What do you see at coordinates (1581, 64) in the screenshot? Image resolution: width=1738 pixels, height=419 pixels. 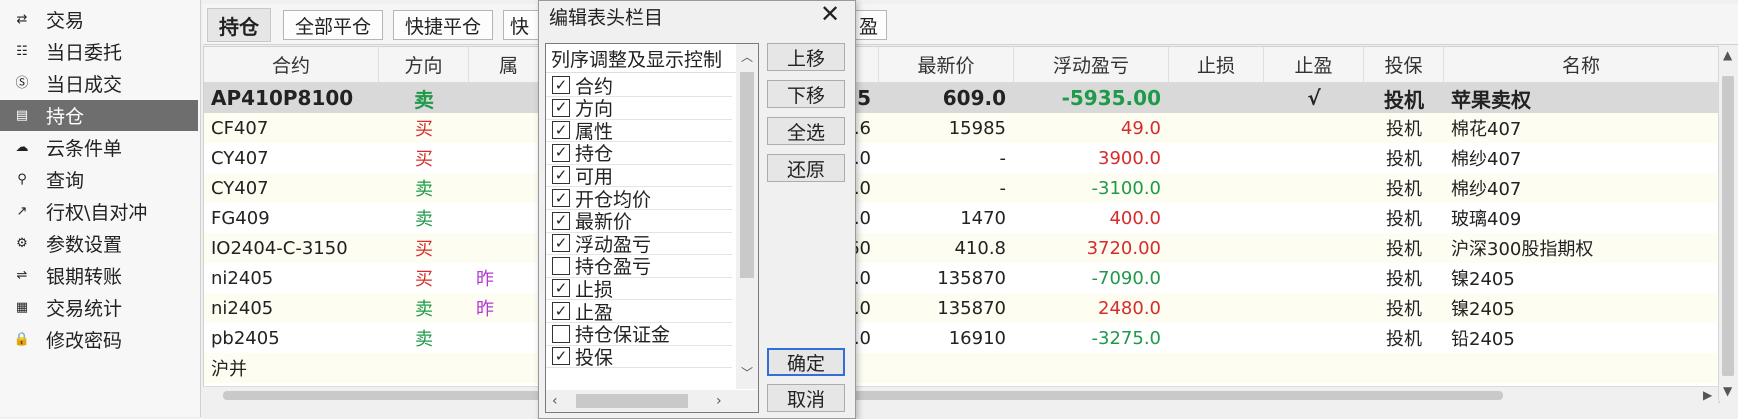 I see `column-header: 名称` at bounding box center [1581, 64].